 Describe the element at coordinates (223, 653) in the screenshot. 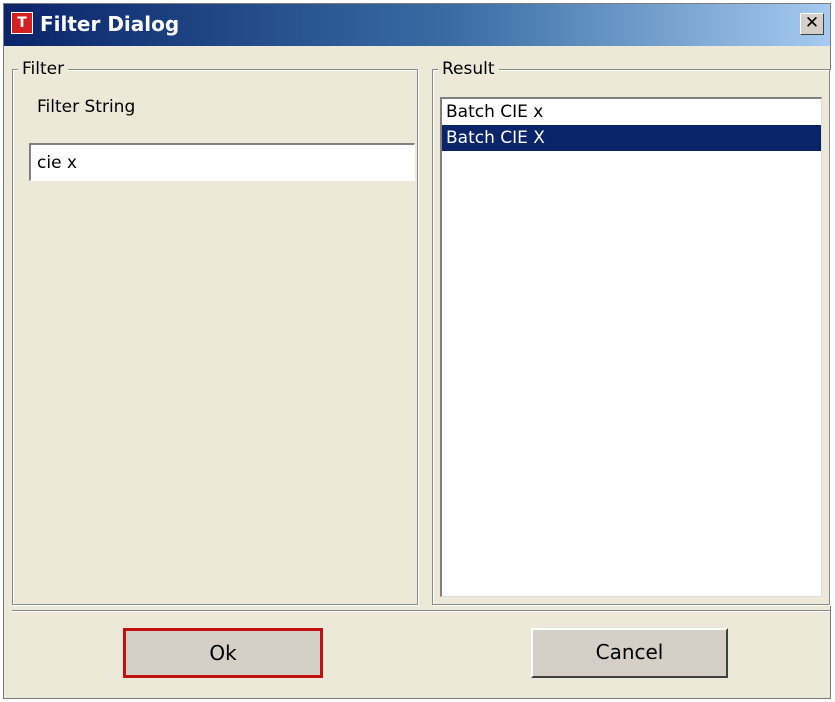

I see `ok-button: Ok` at that location.